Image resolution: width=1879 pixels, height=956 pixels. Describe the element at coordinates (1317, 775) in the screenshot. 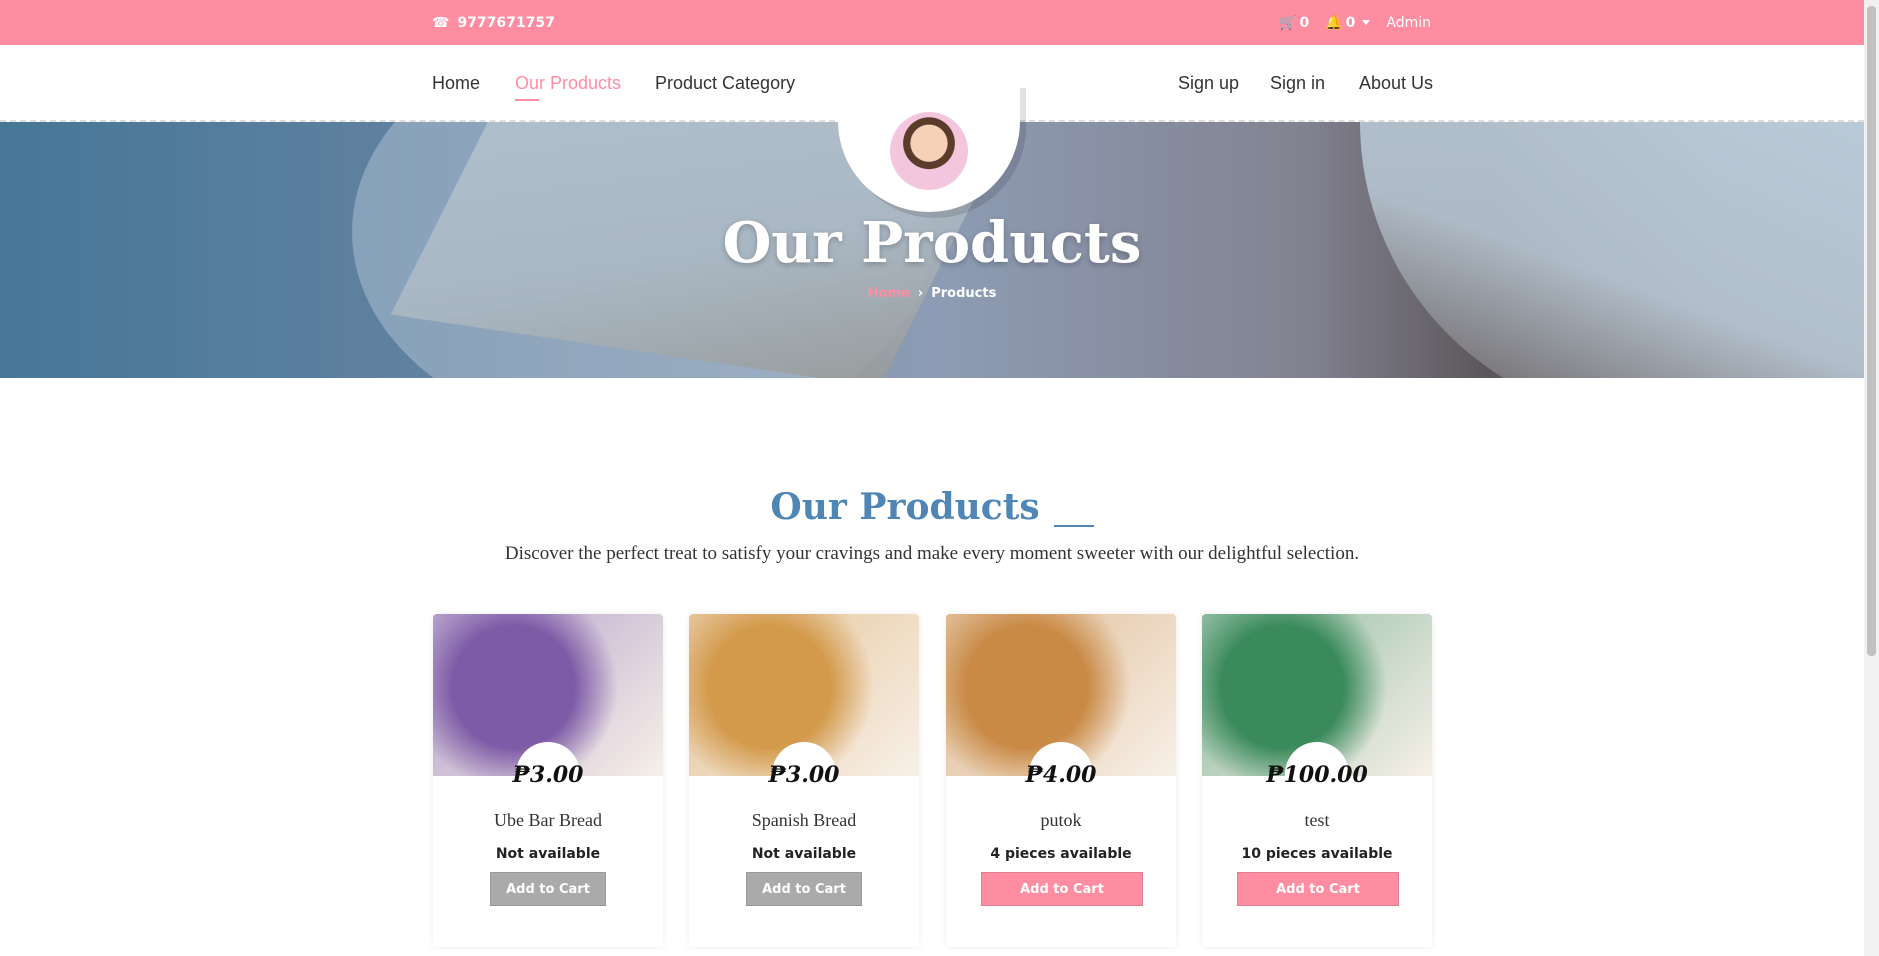

I see `product-price: ₱100.00` at that location.